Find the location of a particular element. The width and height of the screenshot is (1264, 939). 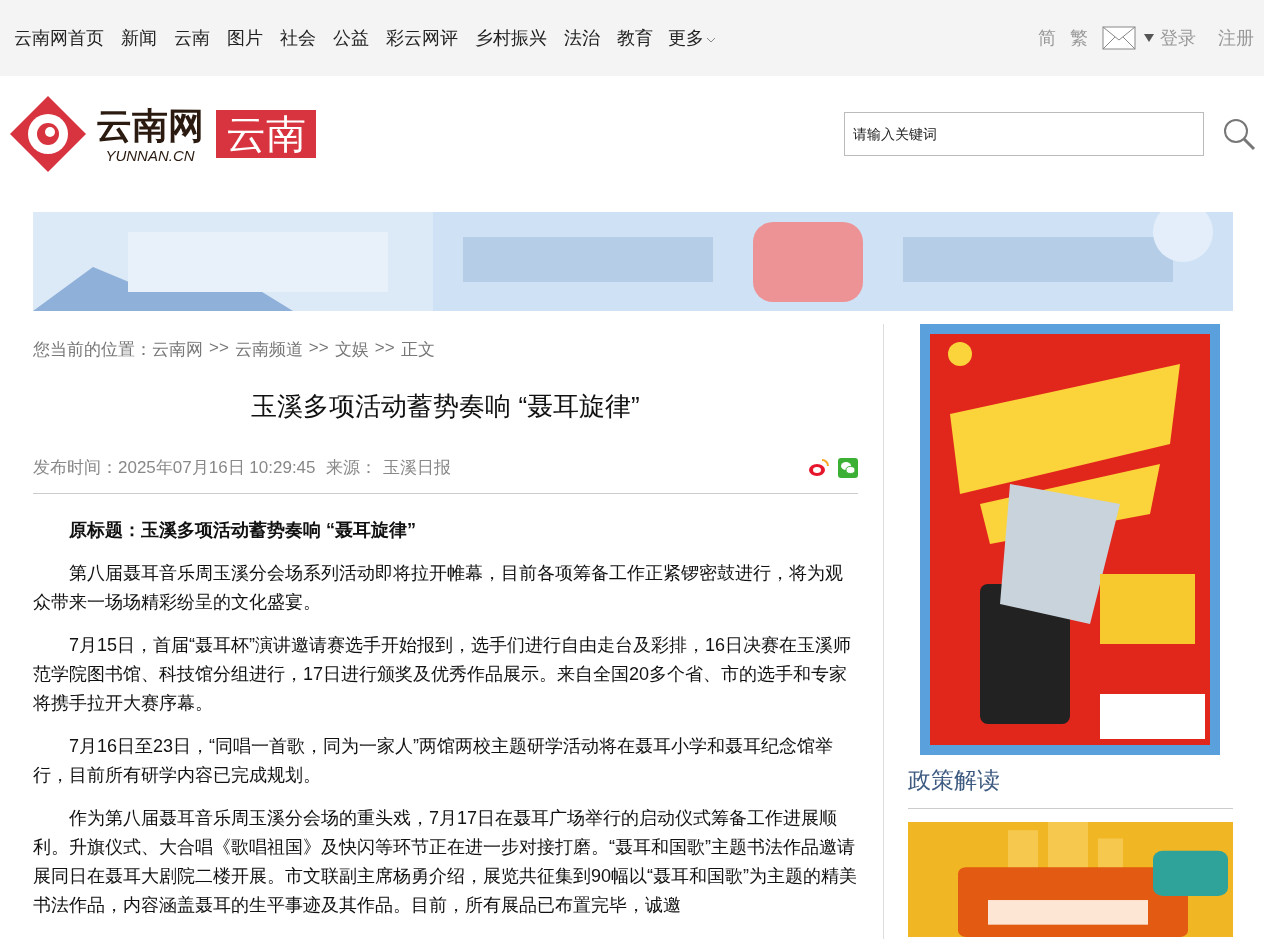

breadcrumb-link: 云南网 is located at coordinates (177, 349).